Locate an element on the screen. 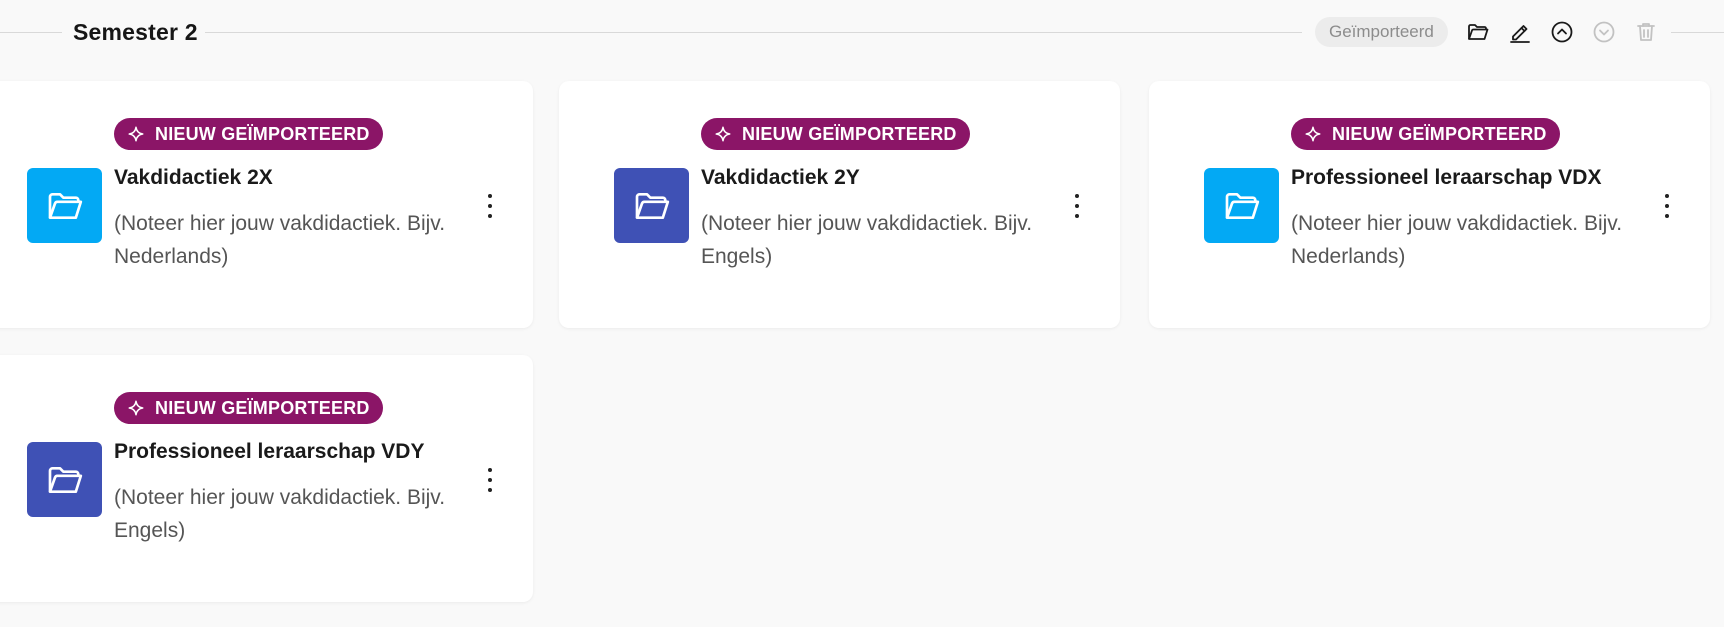 Image resolution: width=1724 pixels, height=627 pixels. open-folder-button is located at coordinates (1478, 32).